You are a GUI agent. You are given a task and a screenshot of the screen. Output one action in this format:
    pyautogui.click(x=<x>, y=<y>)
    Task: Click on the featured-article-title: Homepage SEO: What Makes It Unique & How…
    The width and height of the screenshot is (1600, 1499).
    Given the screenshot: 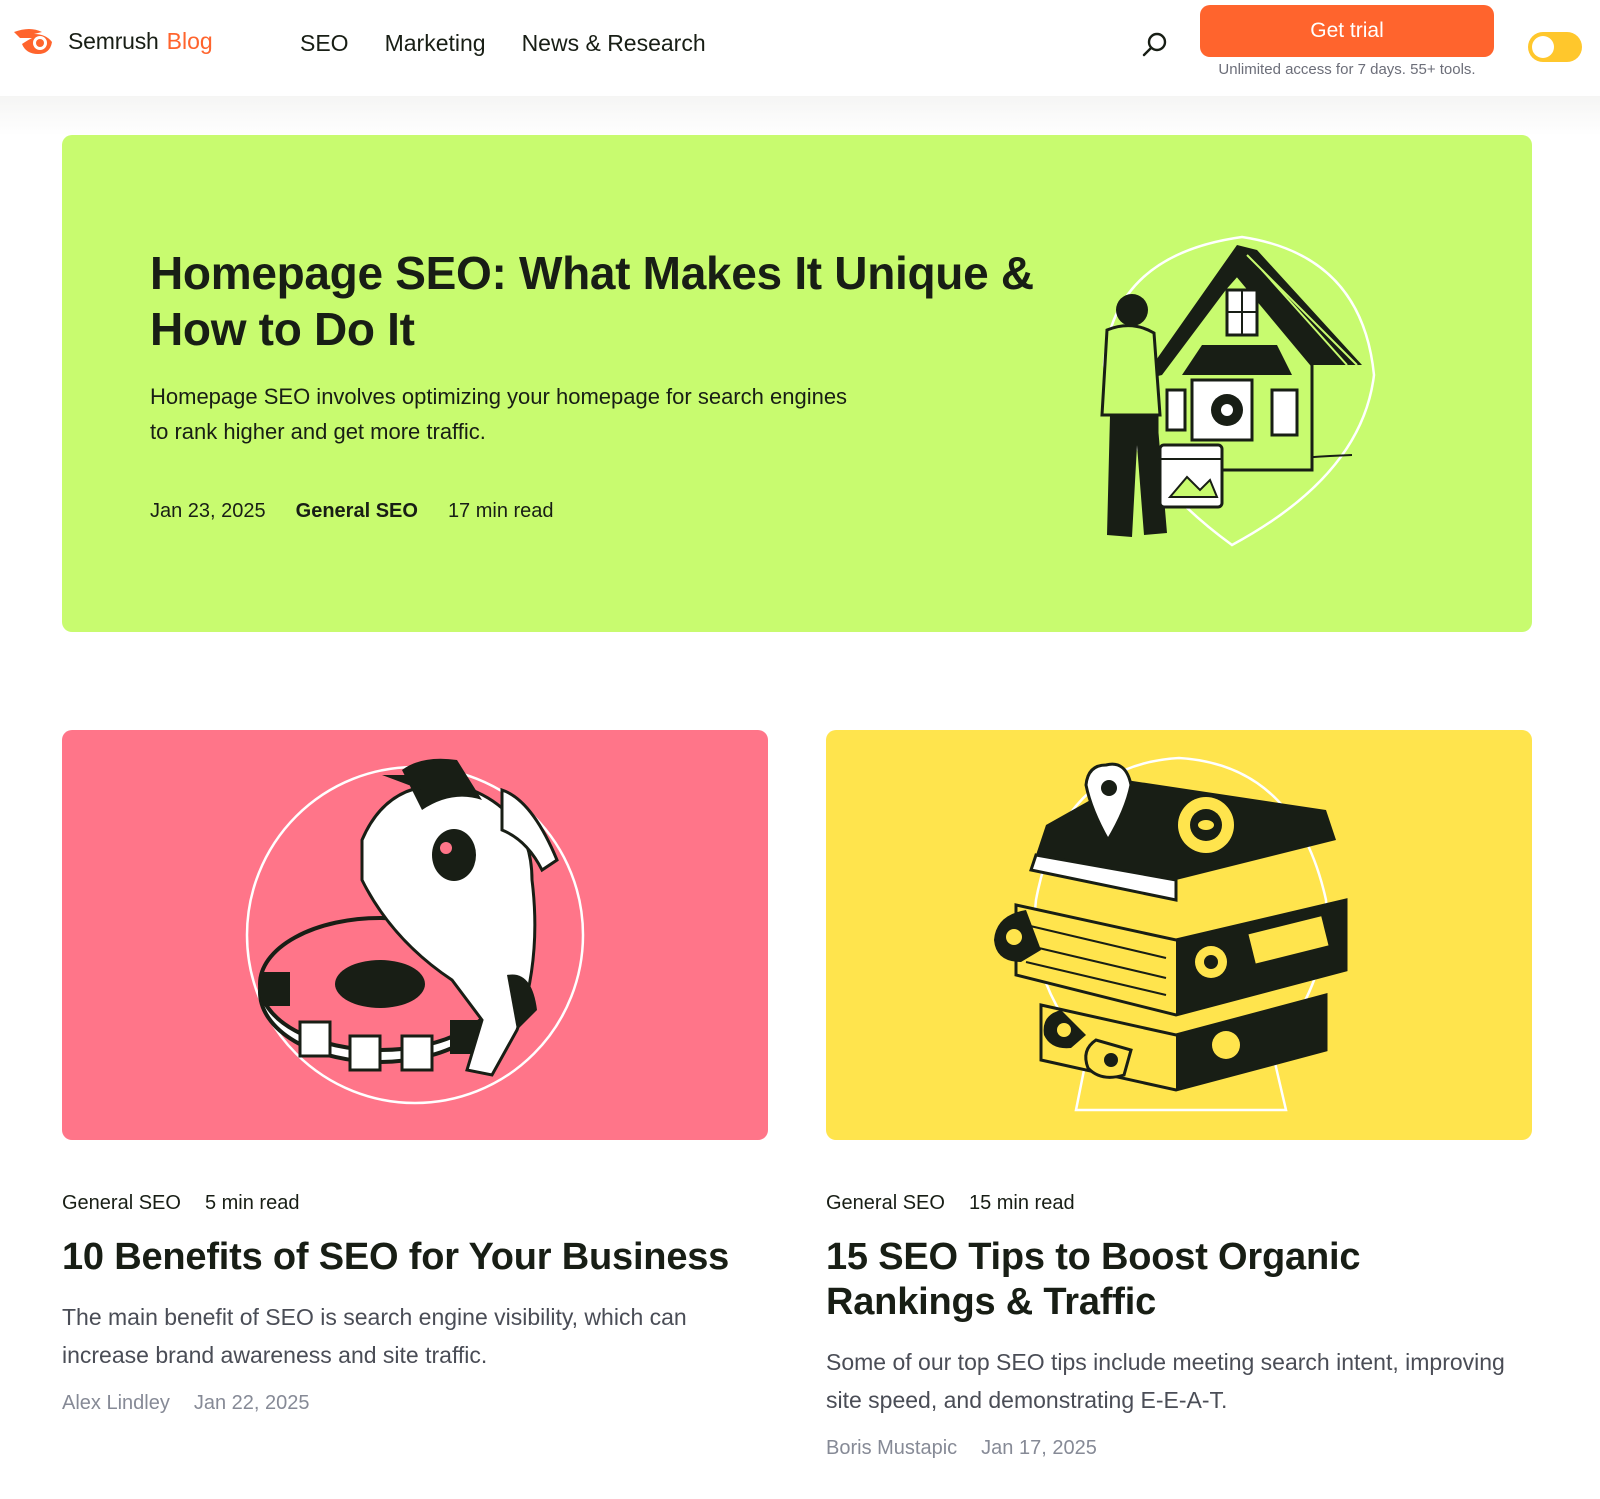 What is the action you would take?
    pyautogui.click(x=600, y=301)
    